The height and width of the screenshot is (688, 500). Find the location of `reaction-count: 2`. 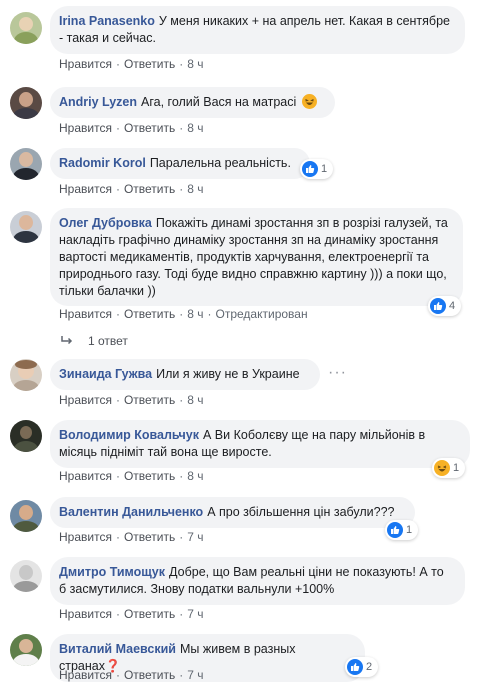

reaction-count: 2 is located at coordinates (369, 667).